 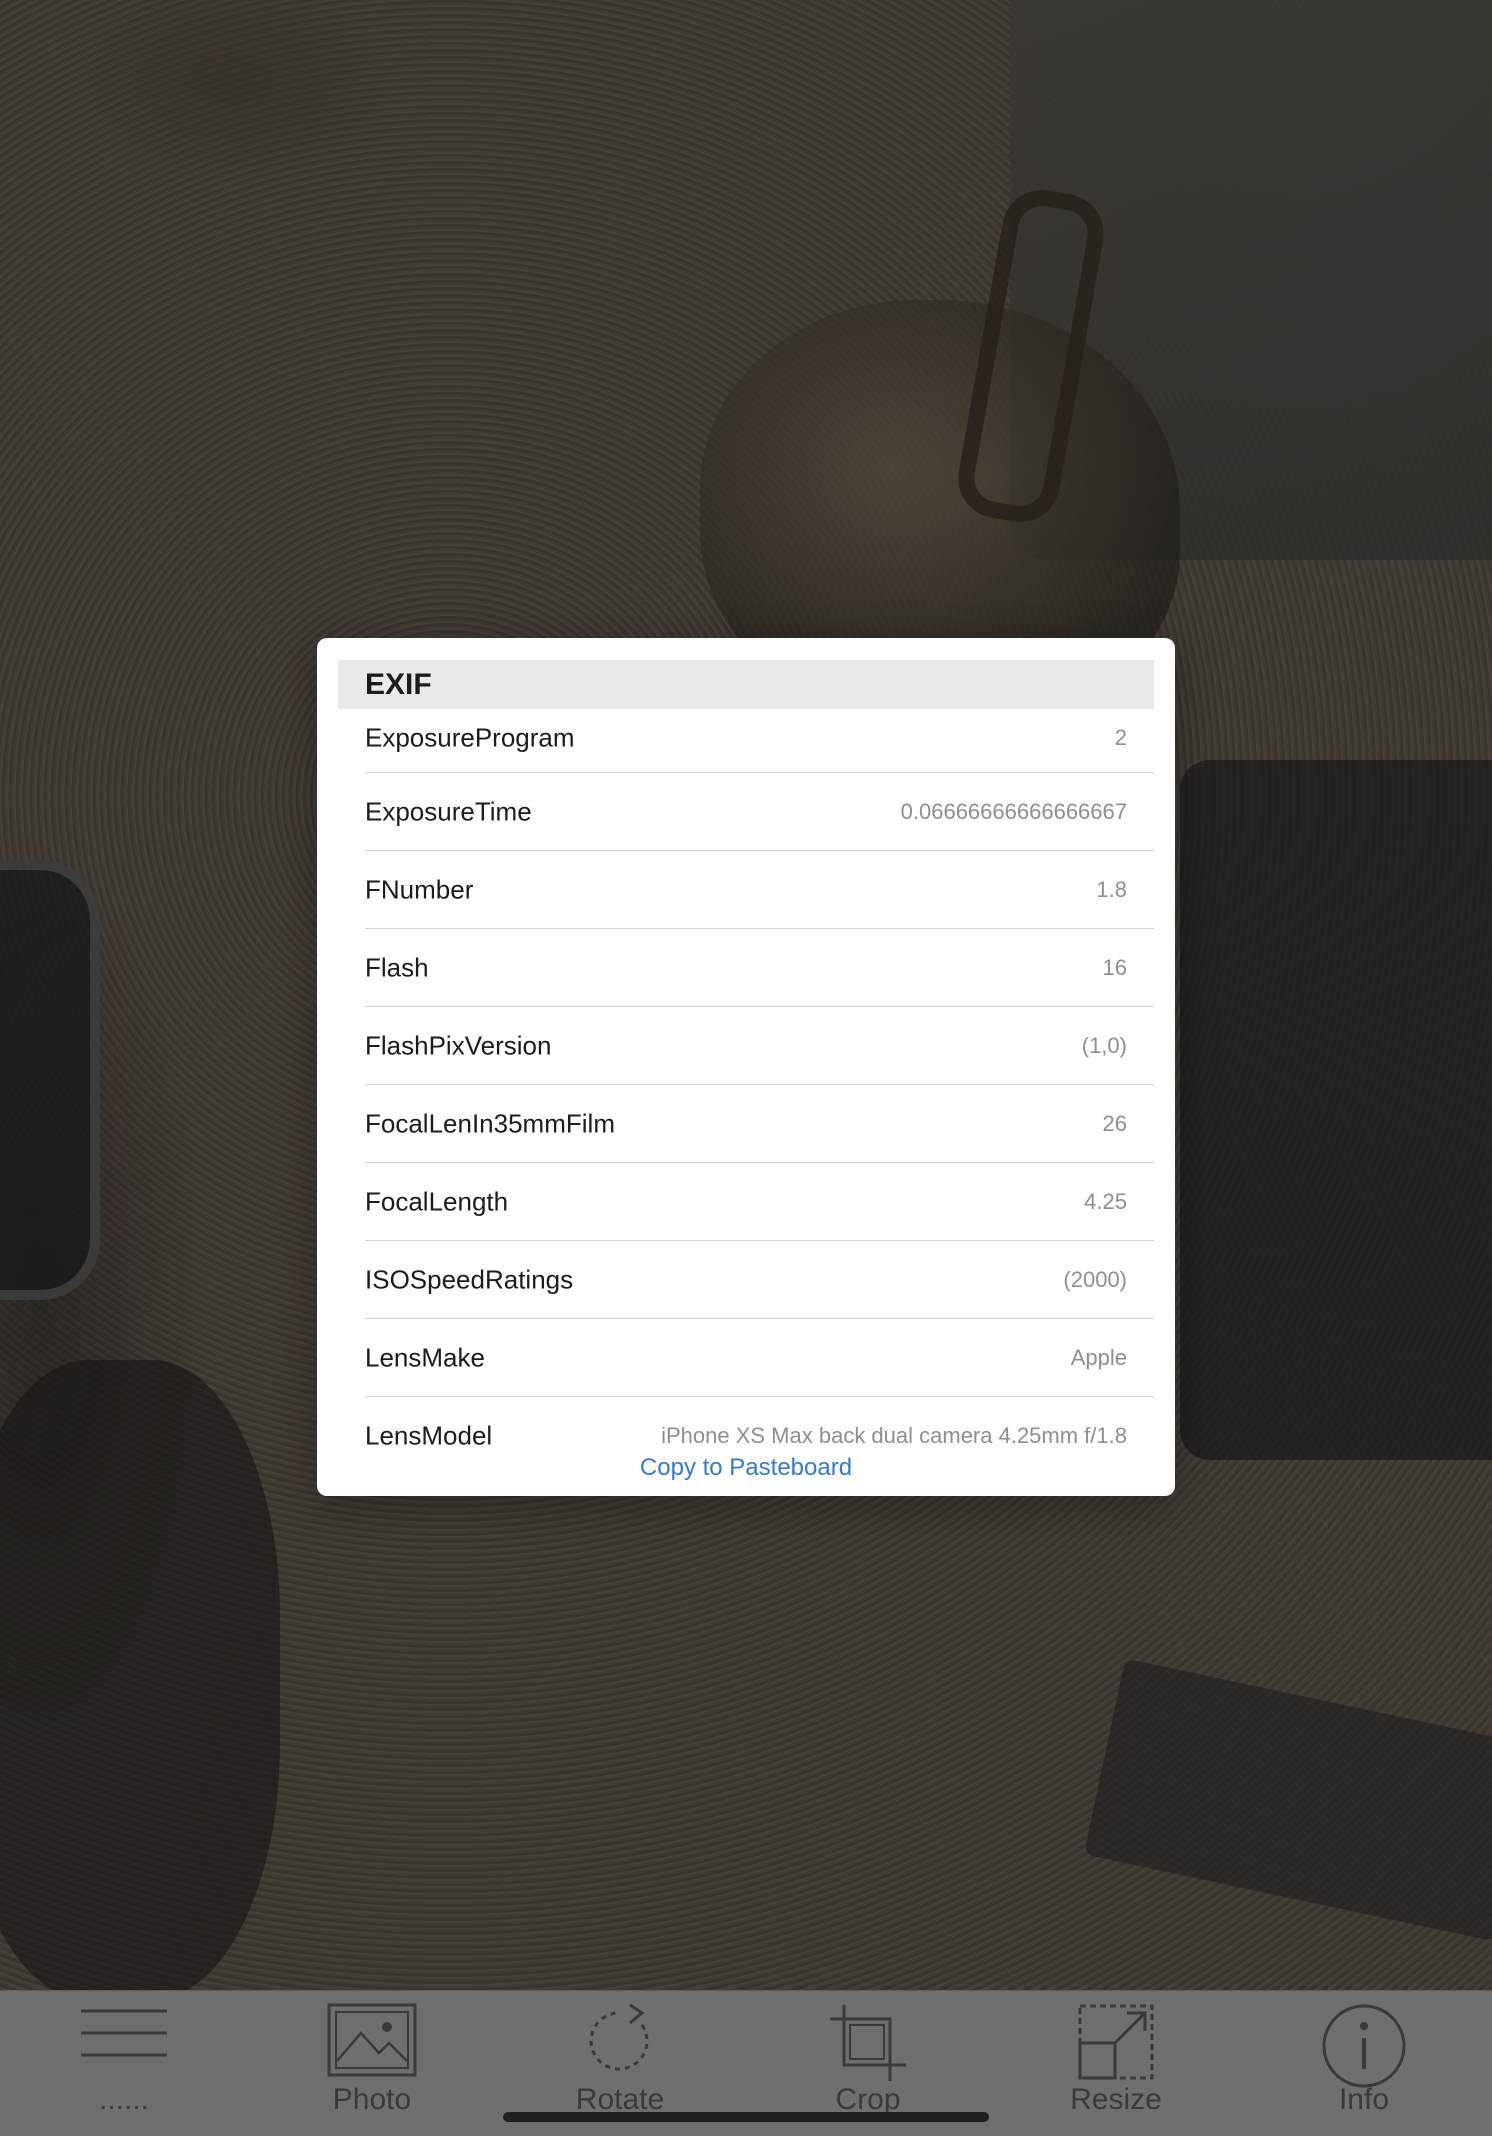 What do you see at coordinates (1116, 2042) in the screenshot?
I see `resize-icon` at bounding box center [1116, 2042].